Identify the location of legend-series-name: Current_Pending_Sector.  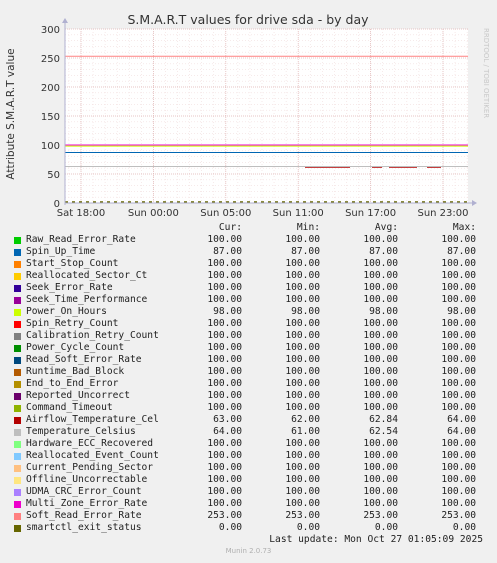
(90, 467).